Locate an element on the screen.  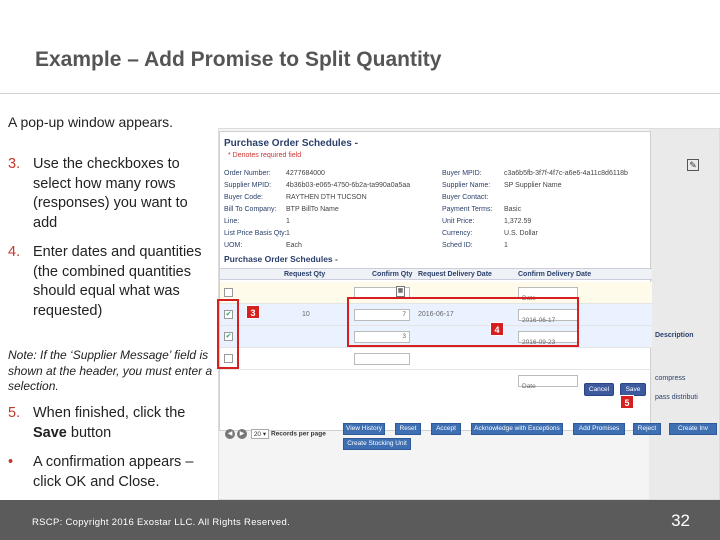
step-text-bold: Save is located at coordinates (50, 432).